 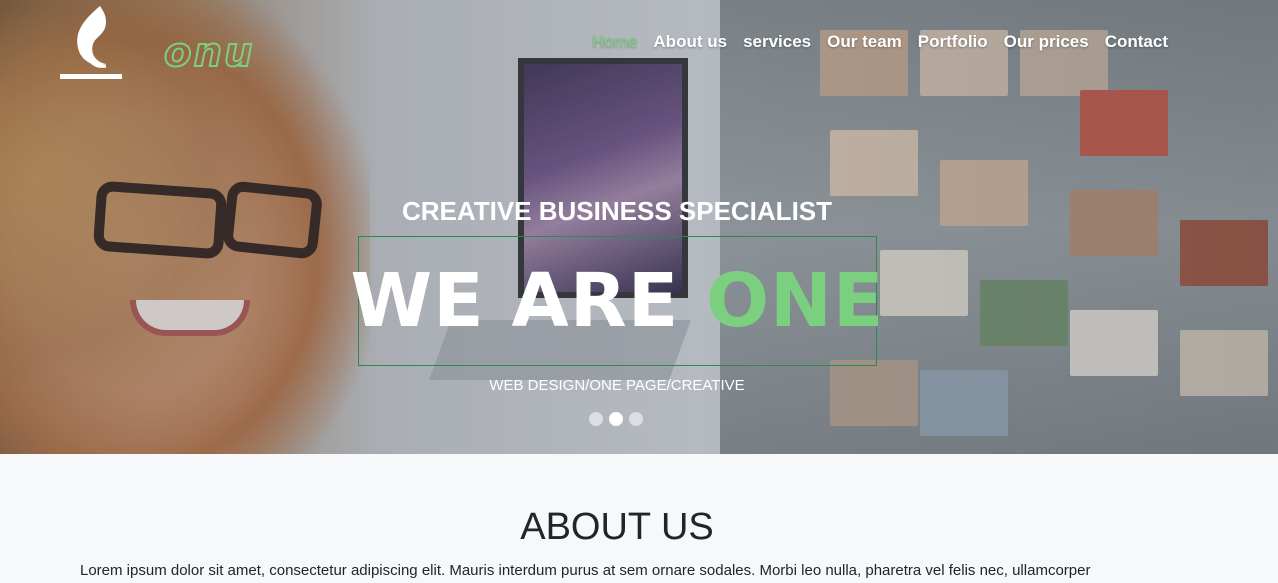 What do you see at coordinates (156, 44) in the screenshot?
I see `site-logo: onu` at bounding box center [156, 44].